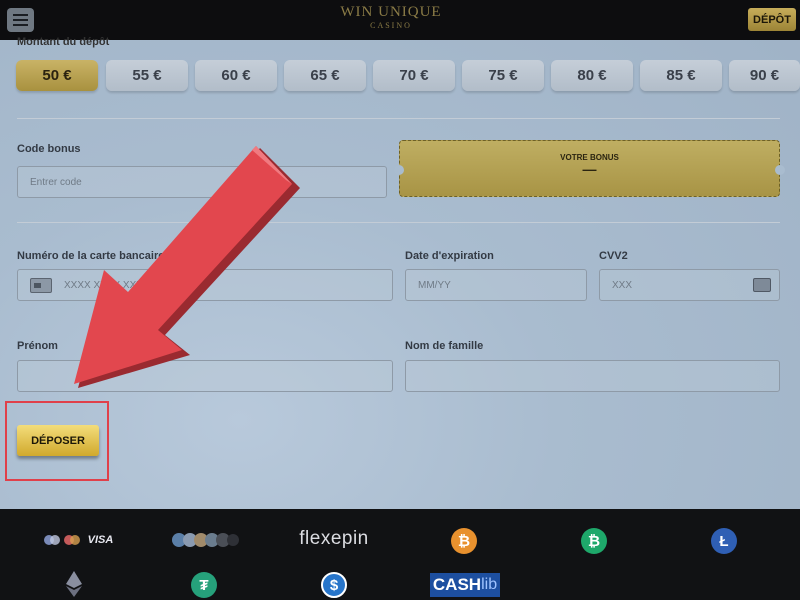  I want to click on cashlib-lib-label: lib, so click(489, 584).